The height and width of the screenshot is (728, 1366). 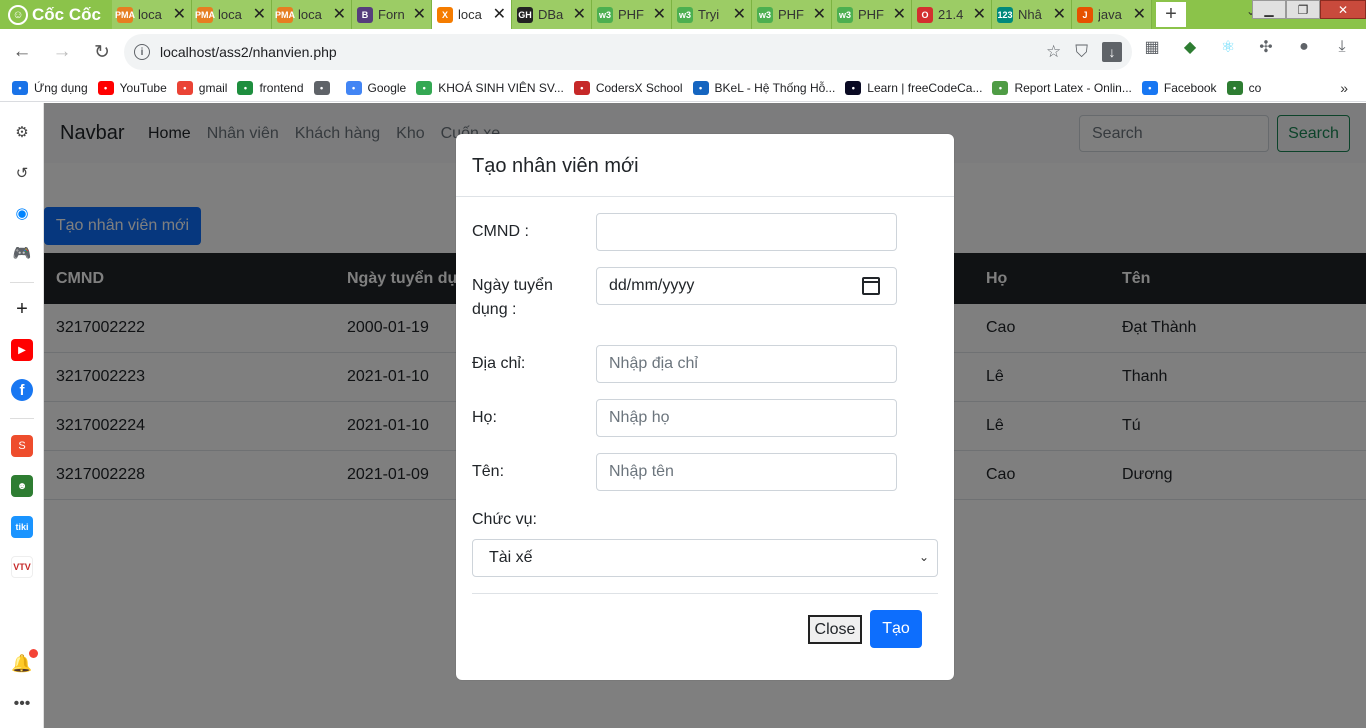 What do you see at coordinates (1053, 52) in the screenshot?
I see `star-icon: ☆` at bounding box center [1053, 52].